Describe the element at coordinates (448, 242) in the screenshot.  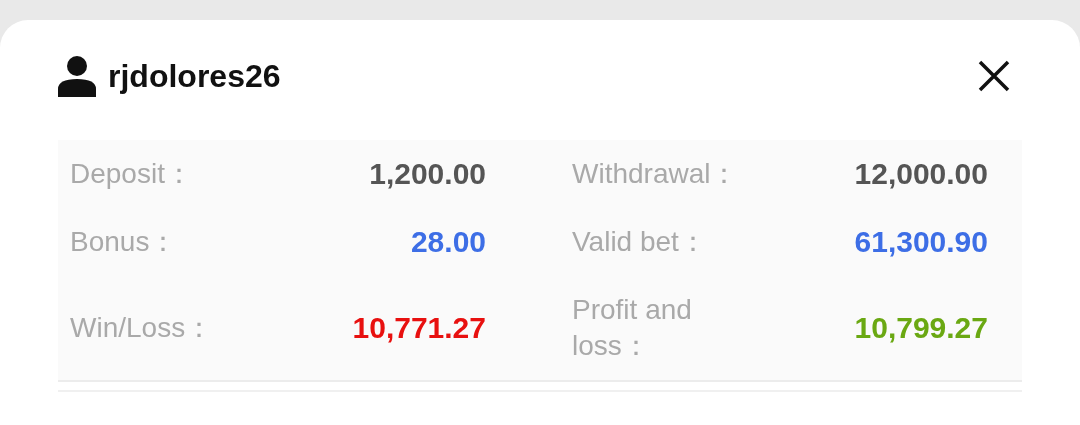
I see `stat-value: 28.00` at that location.